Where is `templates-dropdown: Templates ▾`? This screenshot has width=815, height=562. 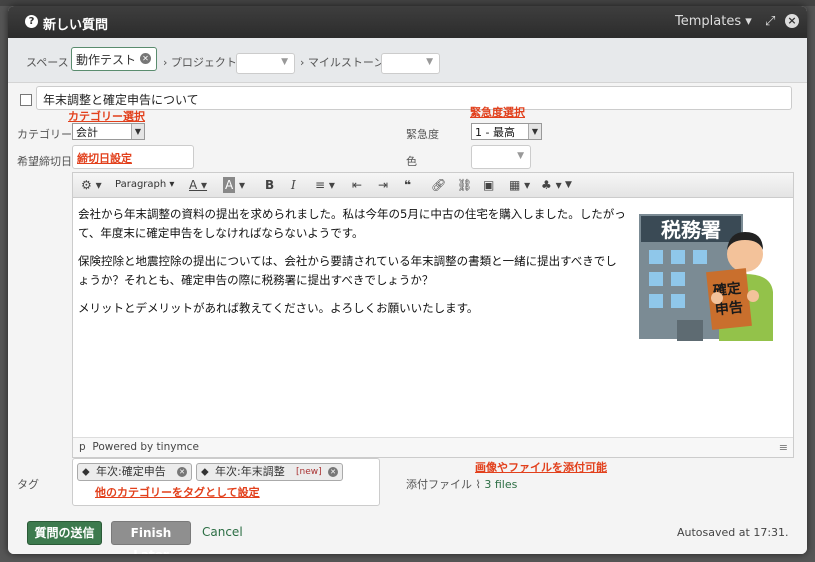 templates-dropdown: Templates ▾ is located at coordinates (713, 21).